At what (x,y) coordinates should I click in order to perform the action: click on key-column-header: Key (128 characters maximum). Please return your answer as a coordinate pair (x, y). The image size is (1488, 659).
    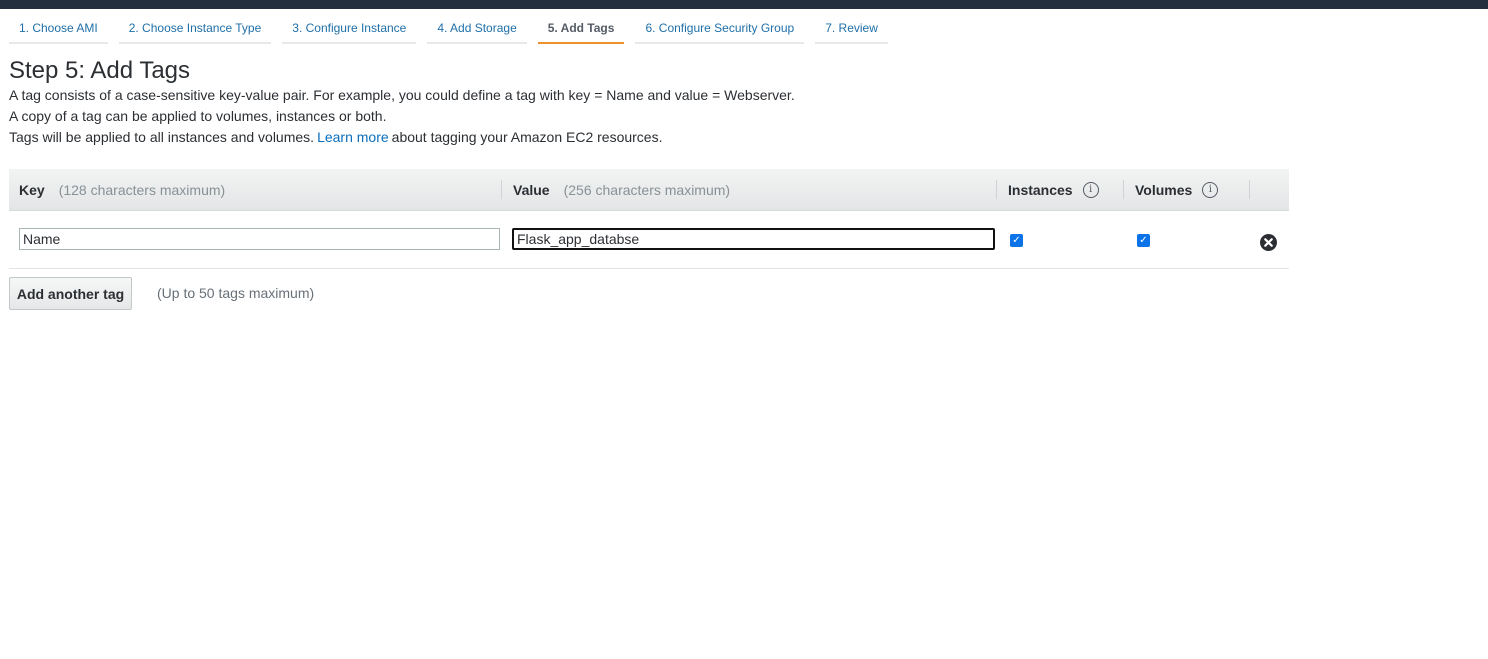
    Looking at the image, I should click on (122, 189).